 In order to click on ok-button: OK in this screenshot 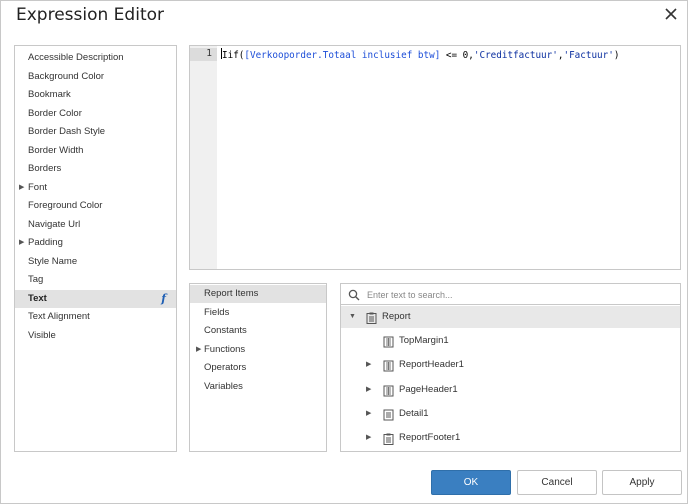, I will do `click(471, 482)`.